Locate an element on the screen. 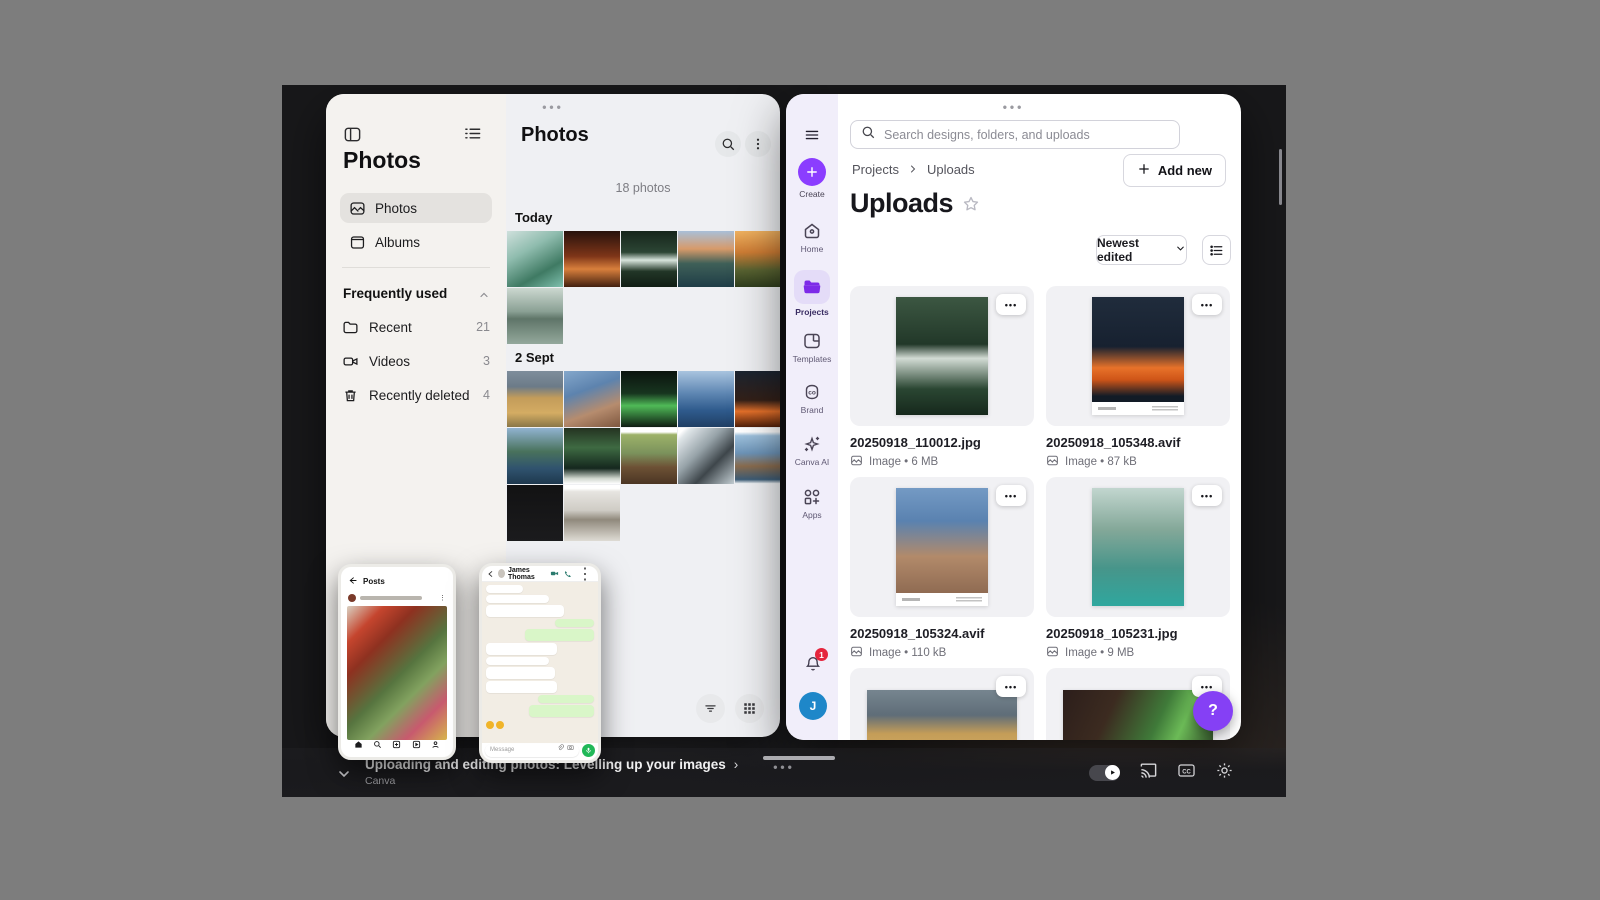 This screenshot has width=1600, height=900. file-meta: Image • 110 kB is located at coordinates (942, 653).